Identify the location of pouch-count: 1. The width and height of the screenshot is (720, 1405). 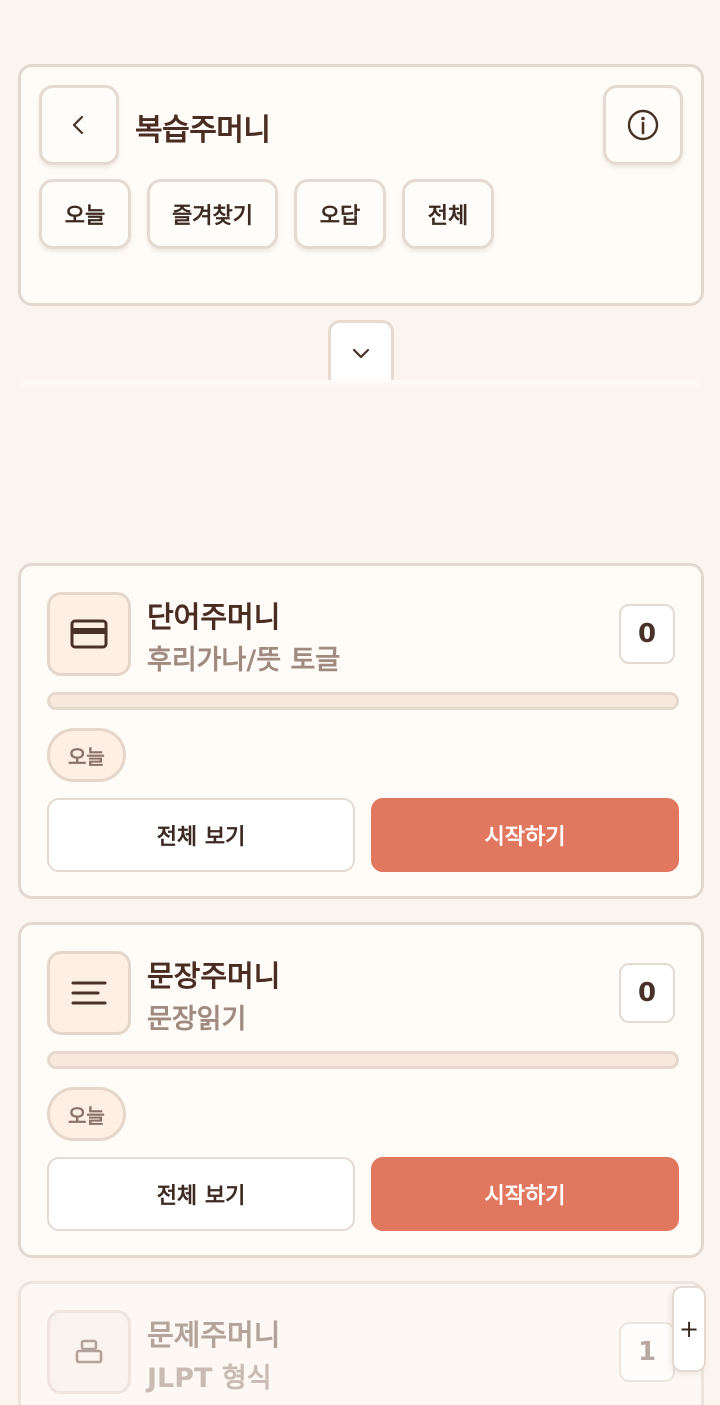
(647, 1352).